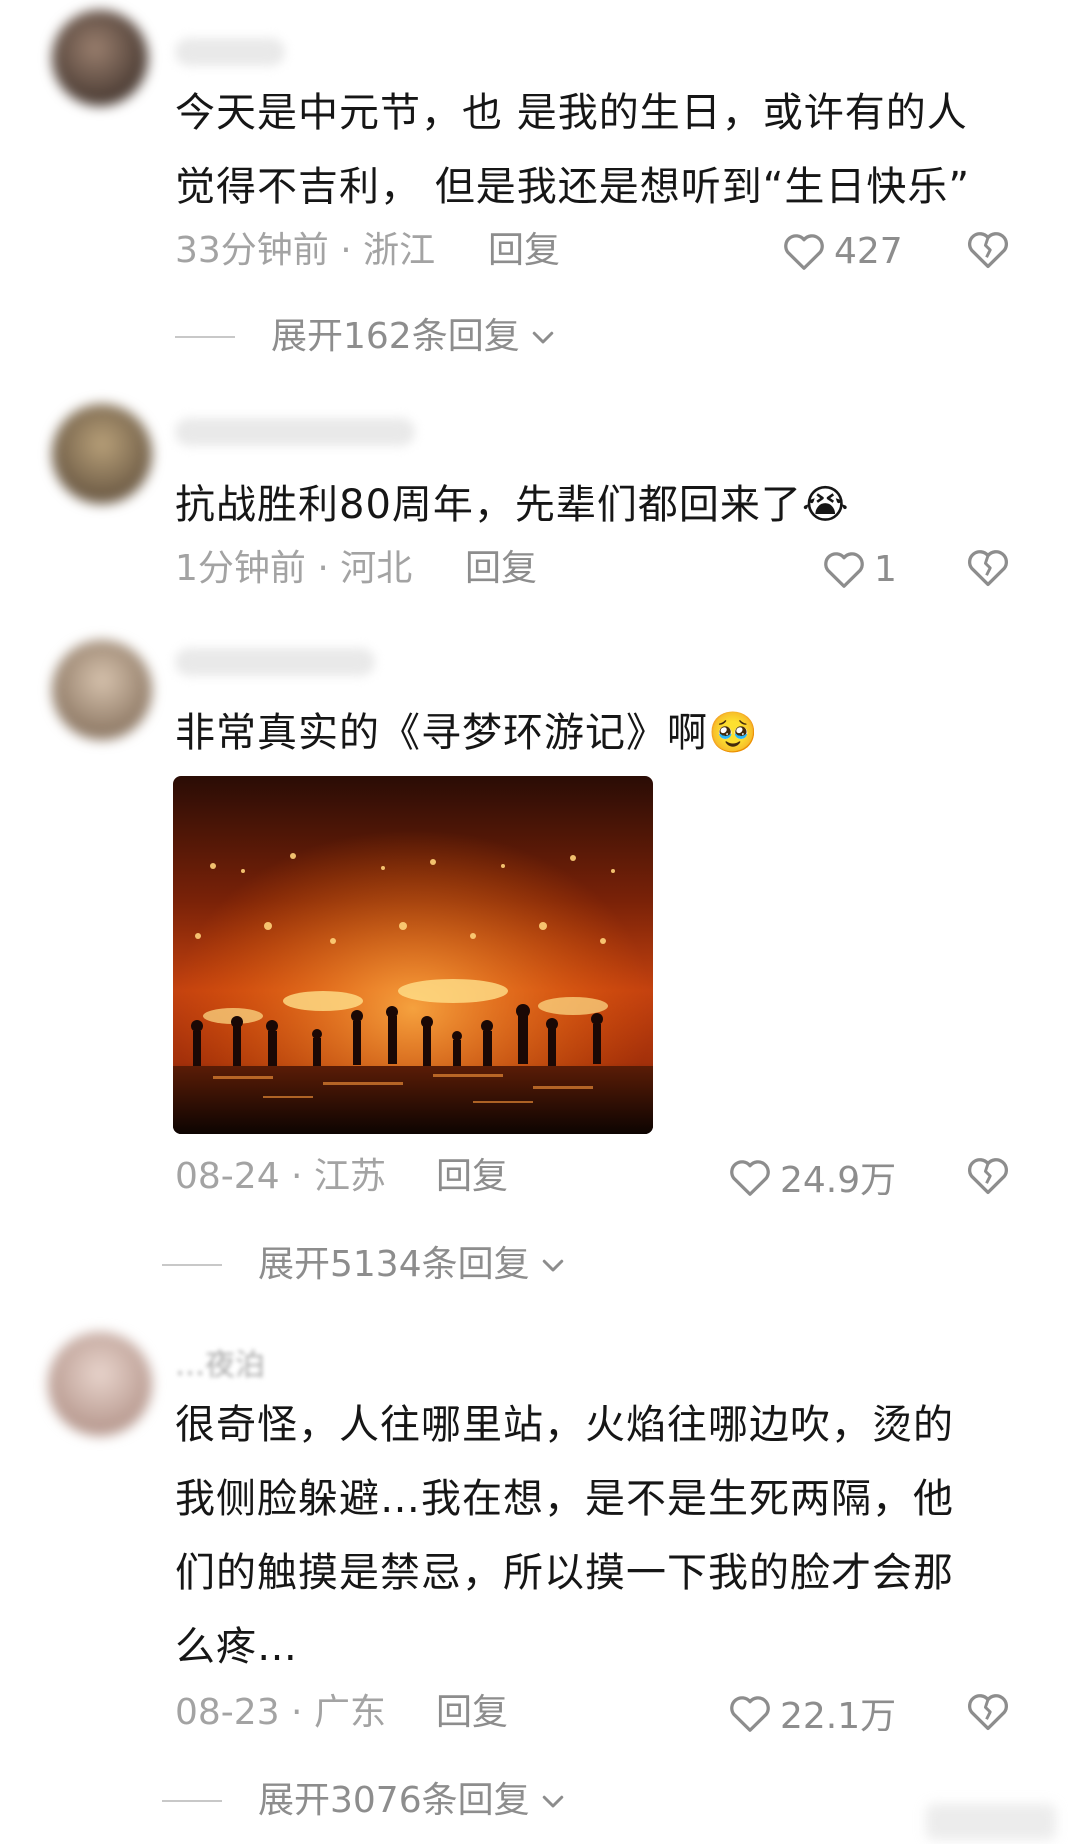 The image size is (1068, 1844). What do you see at coordinates (991, 1822) in the screenshot?
I see `watermark` at bounding box center [991, 1822].